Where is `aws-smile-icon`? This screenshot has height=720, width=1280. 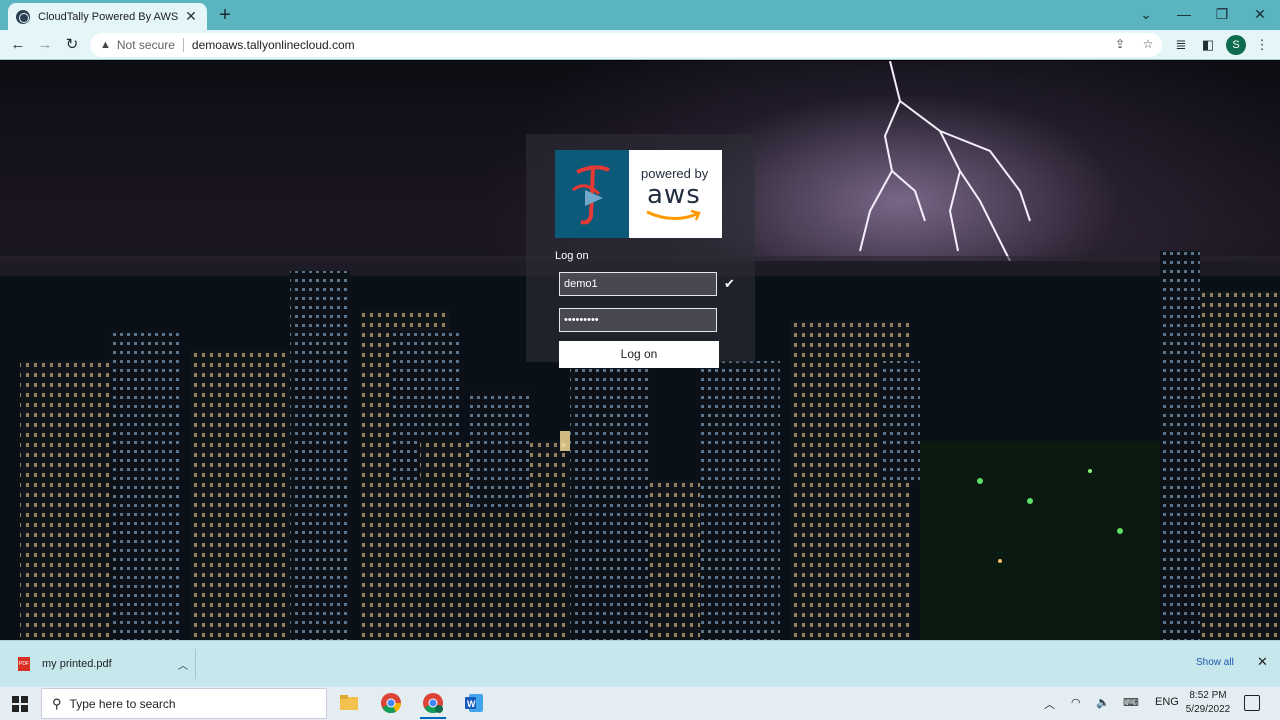
aws-smile-icon is located at coordinates (673, 215).